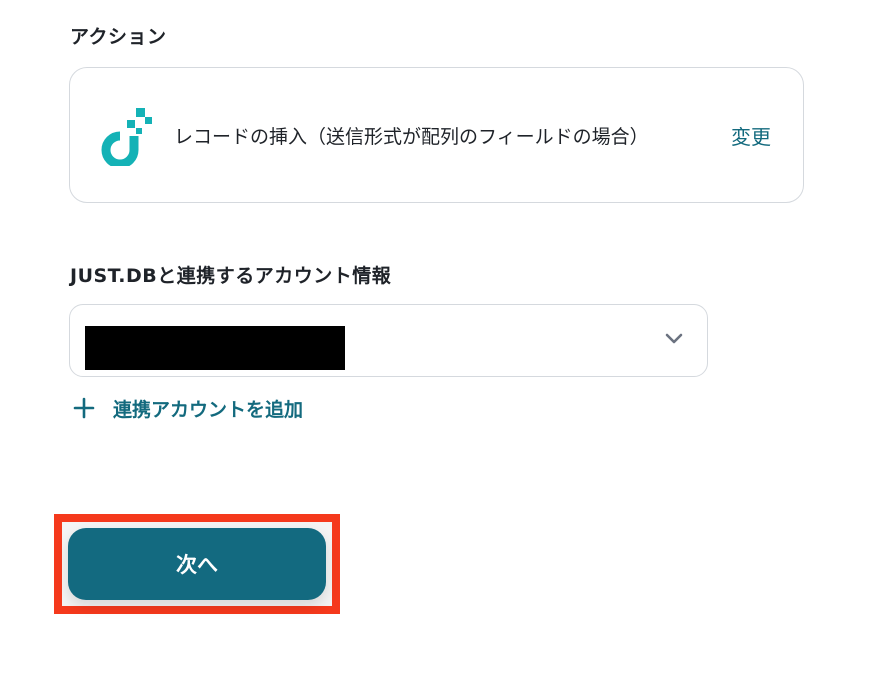 This screenshot has height=680, width=884. I want to click on add-account-button: 連携アカウントを追加, so click(188, 408).